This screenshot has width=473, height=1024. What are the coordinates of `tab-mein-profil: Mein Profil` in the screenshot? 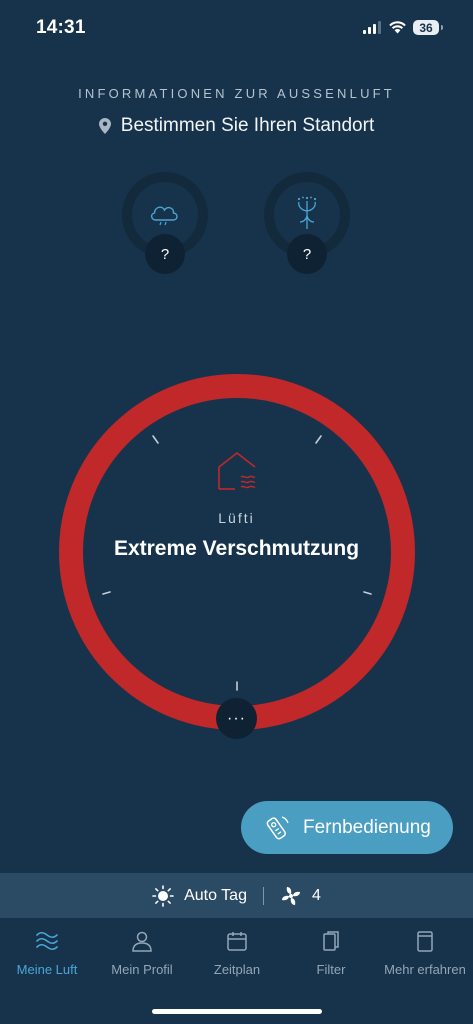 It's located at (142, 953).